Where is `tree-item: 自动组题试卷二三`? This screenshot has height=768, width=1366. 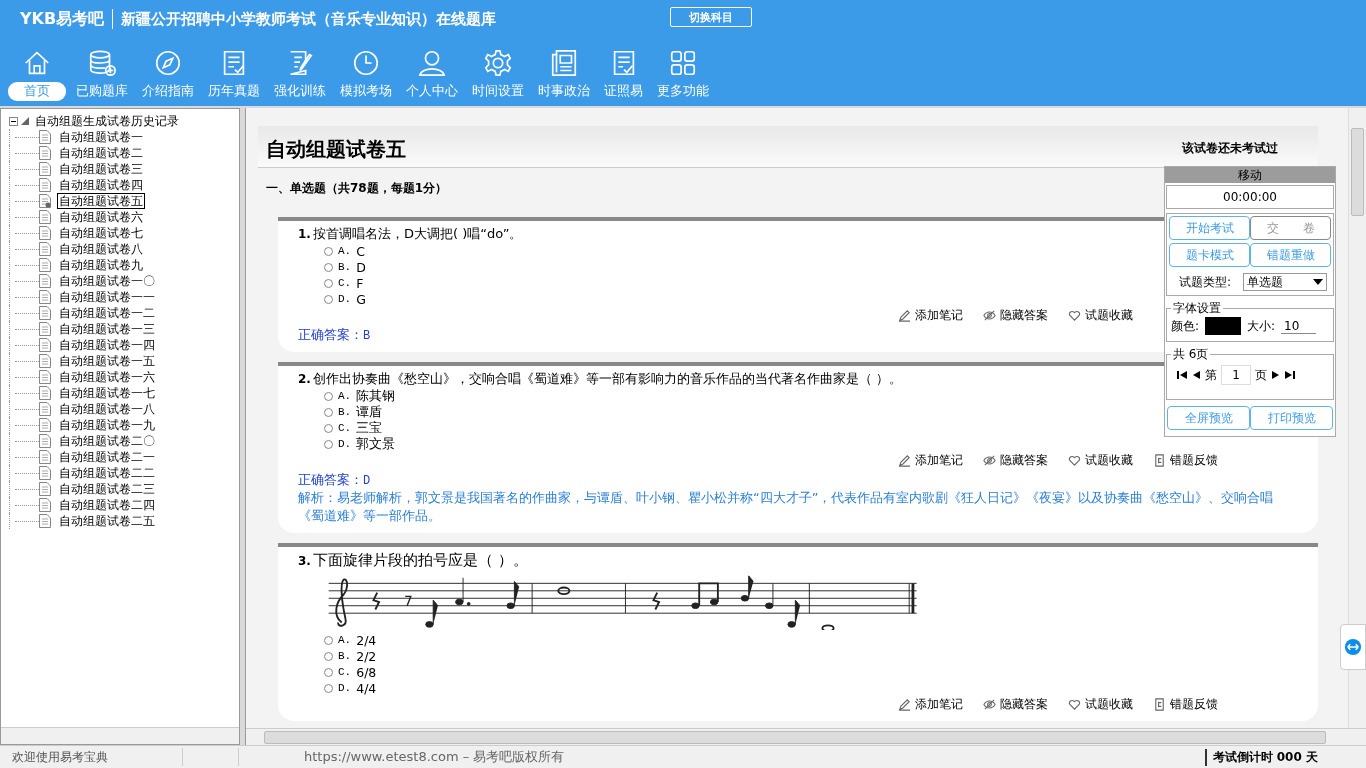
tree-item: 自动组题试卷二三 is located at coordinates (107, 489).